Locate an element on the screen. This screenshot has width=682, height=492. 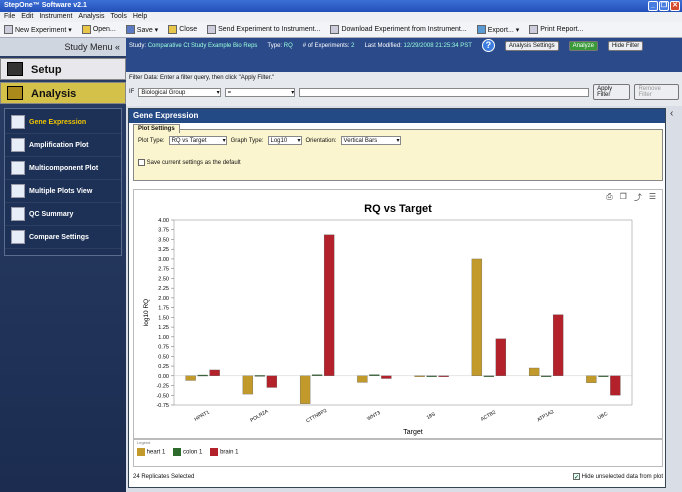
y-tick-label: 4.00 is located at coordinates (163, 221).